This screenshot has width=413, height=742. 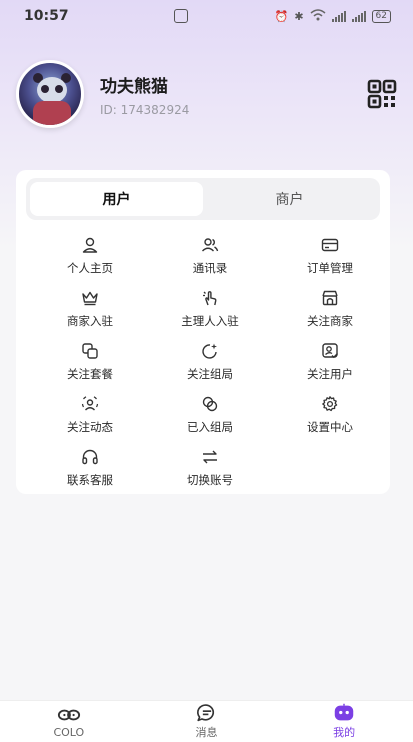 I want to click on bluetooth-icon: ✱, so click(x=299, y=16).